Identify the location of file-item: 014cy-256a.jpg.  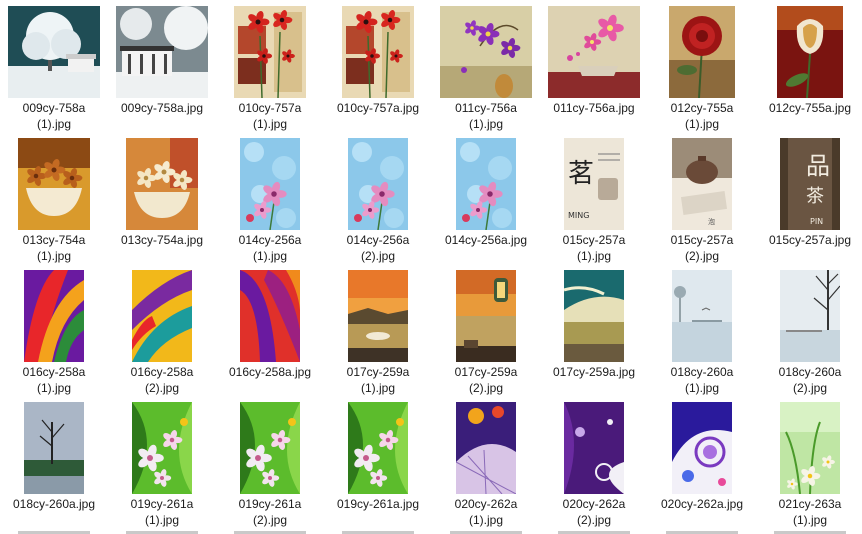
(486, 202).